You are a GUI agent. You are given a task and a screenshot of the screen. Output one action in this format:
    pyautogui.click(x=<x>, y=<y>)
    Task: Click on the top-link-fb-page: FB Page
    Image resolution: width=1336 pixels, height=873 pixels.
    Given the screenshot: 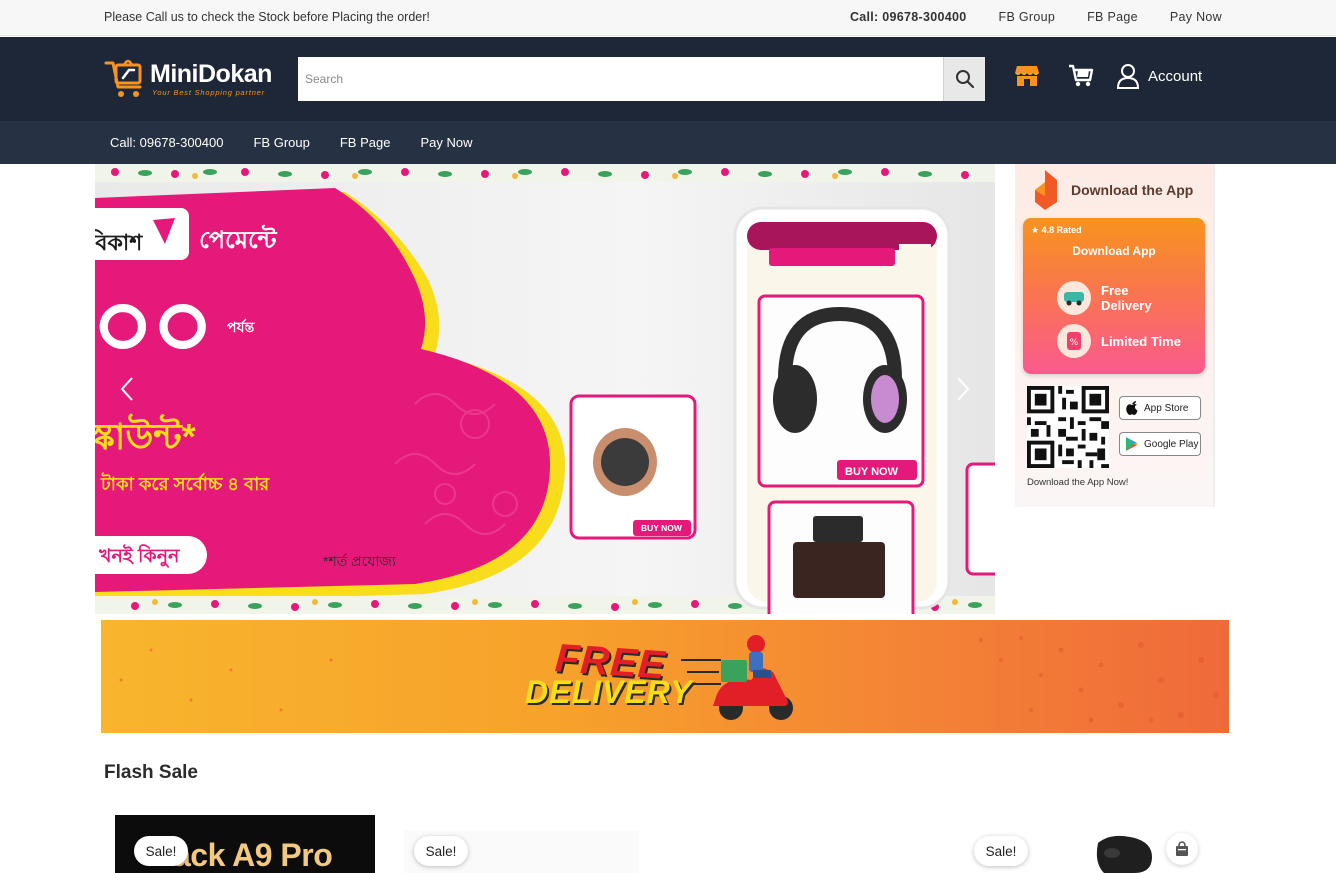 What is the action you would take?
    pyautogui.click(x=1112, y=17)
    